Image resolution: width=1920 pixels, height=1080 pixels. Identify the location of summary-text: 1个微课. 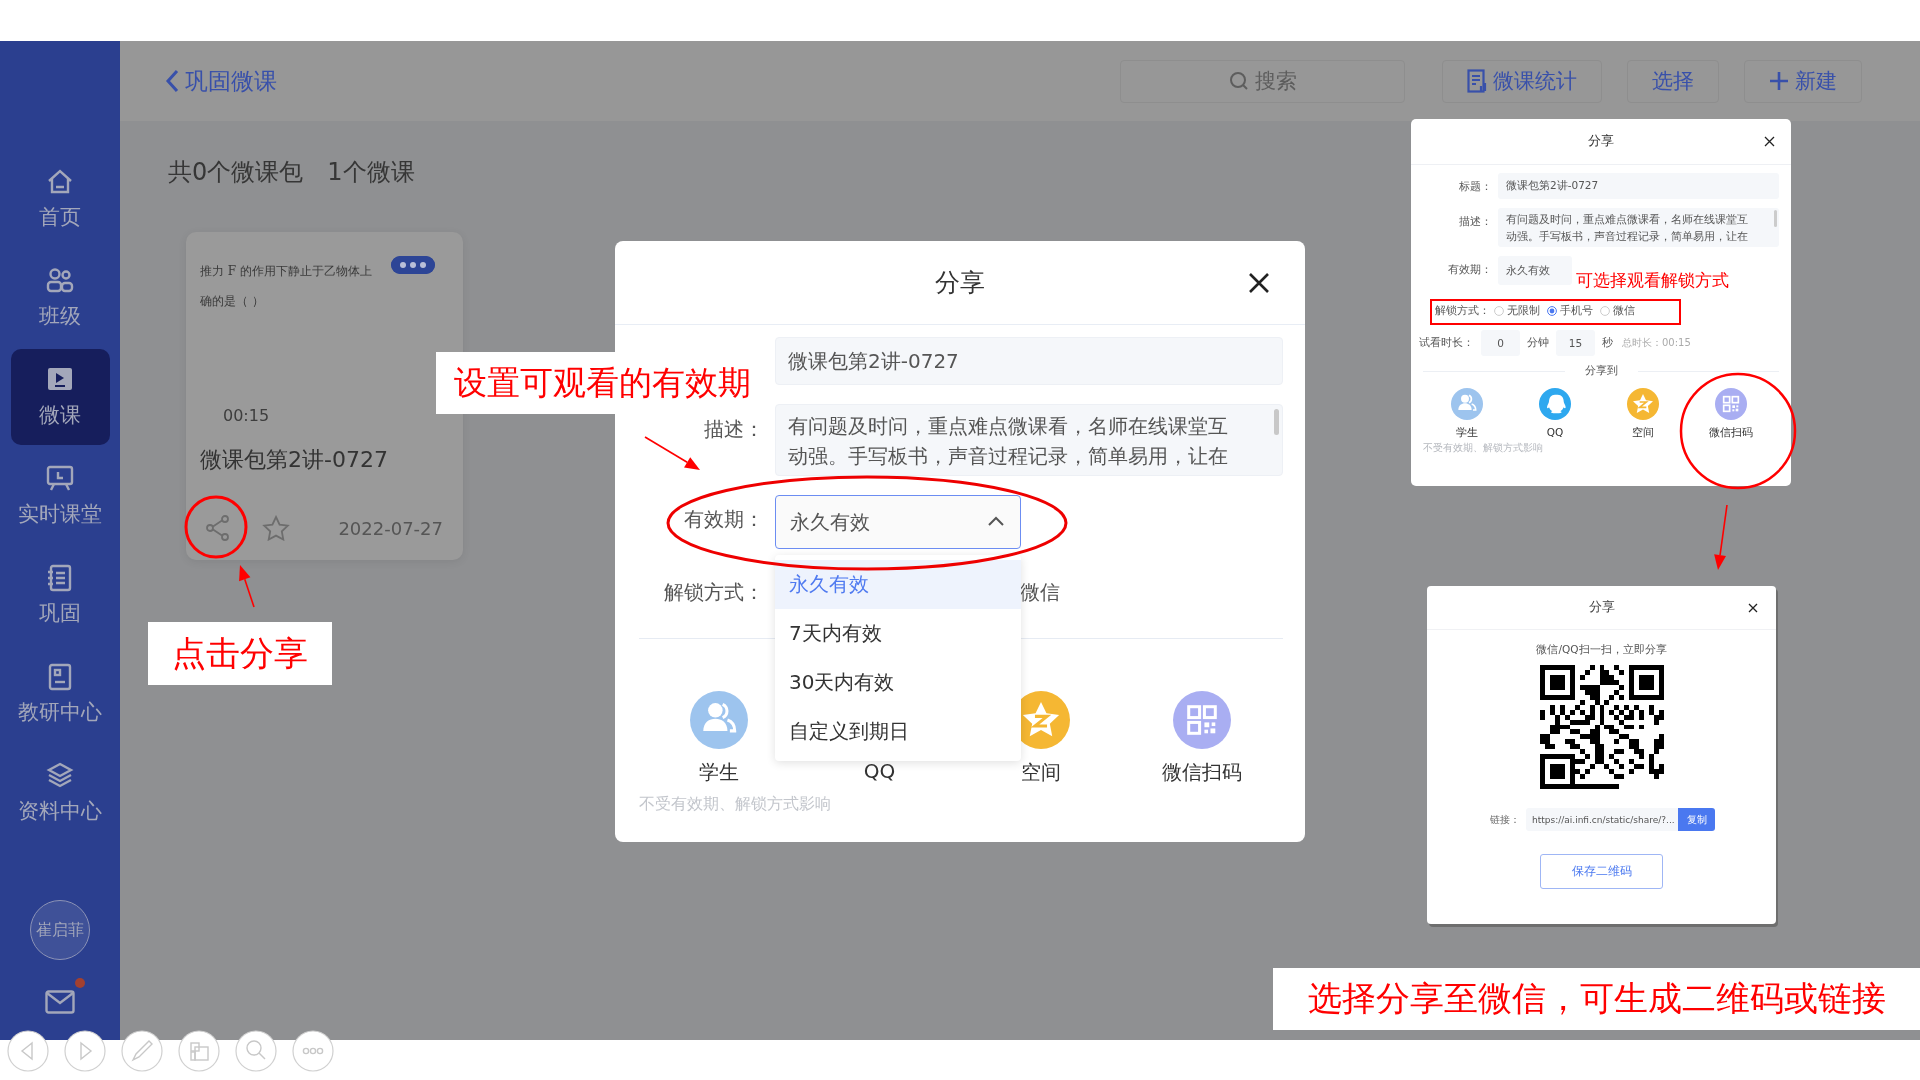
(371, 172).